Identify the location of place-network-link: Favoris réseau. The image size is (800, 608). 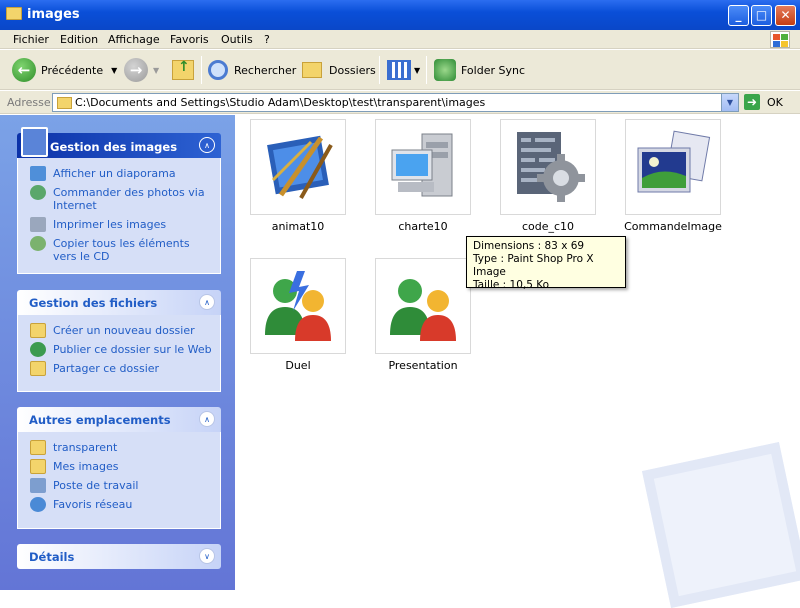
(119, 504).